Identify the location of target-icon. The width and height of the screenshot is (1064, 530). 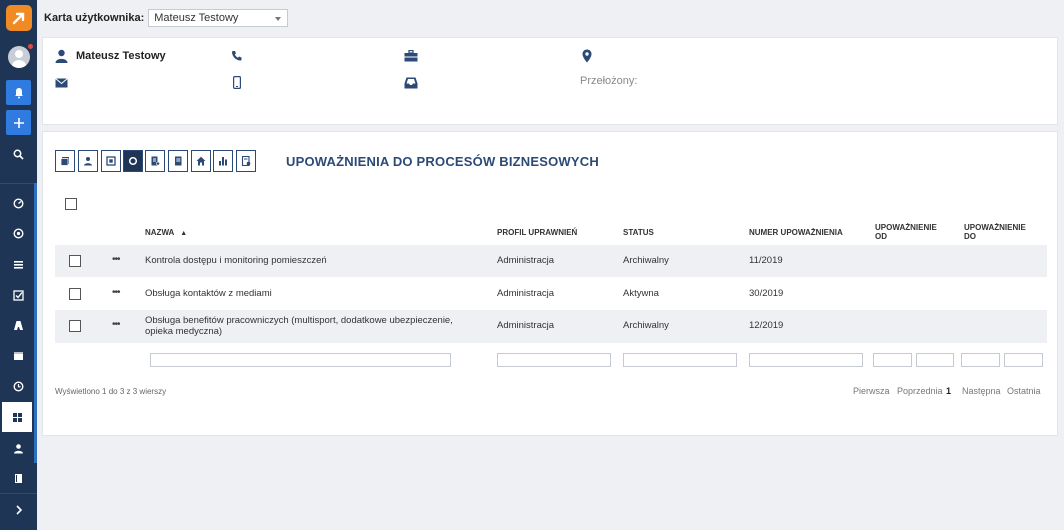
(18, 233).